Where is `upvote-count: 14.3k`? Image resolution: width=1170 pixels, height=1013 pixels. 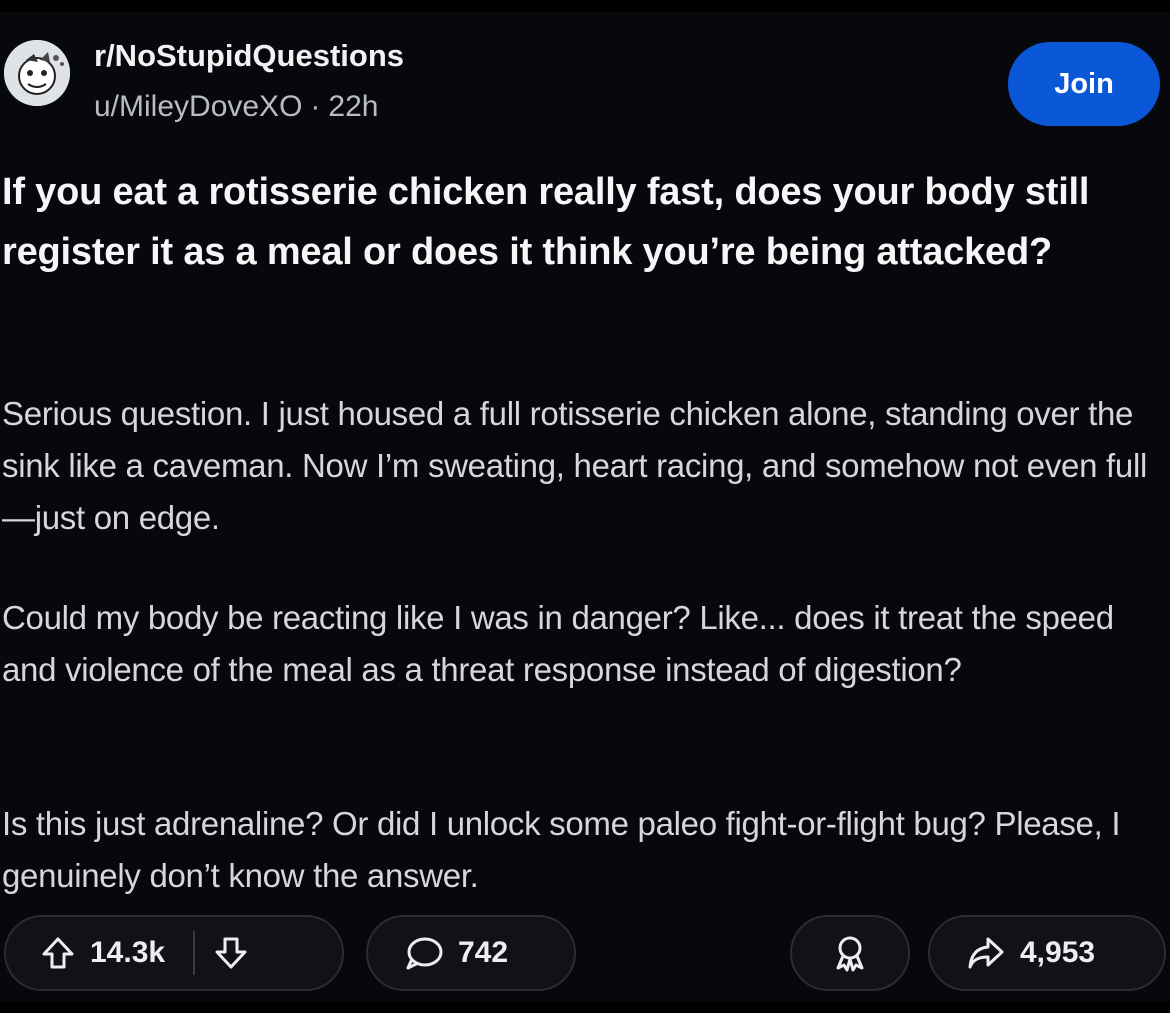
upvote-count: 14.3k is located at coordinates (128, 952).